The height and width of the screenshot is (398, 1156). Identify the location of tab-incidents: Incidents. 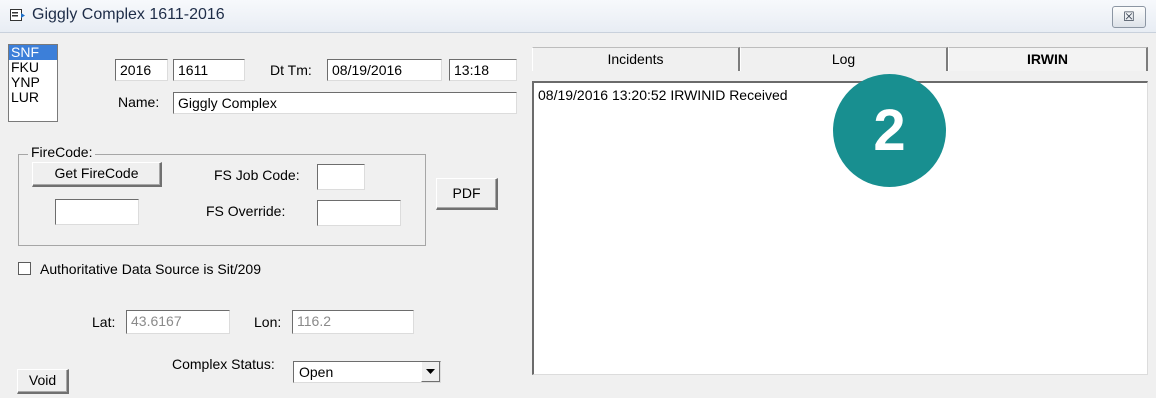
(636, 59).